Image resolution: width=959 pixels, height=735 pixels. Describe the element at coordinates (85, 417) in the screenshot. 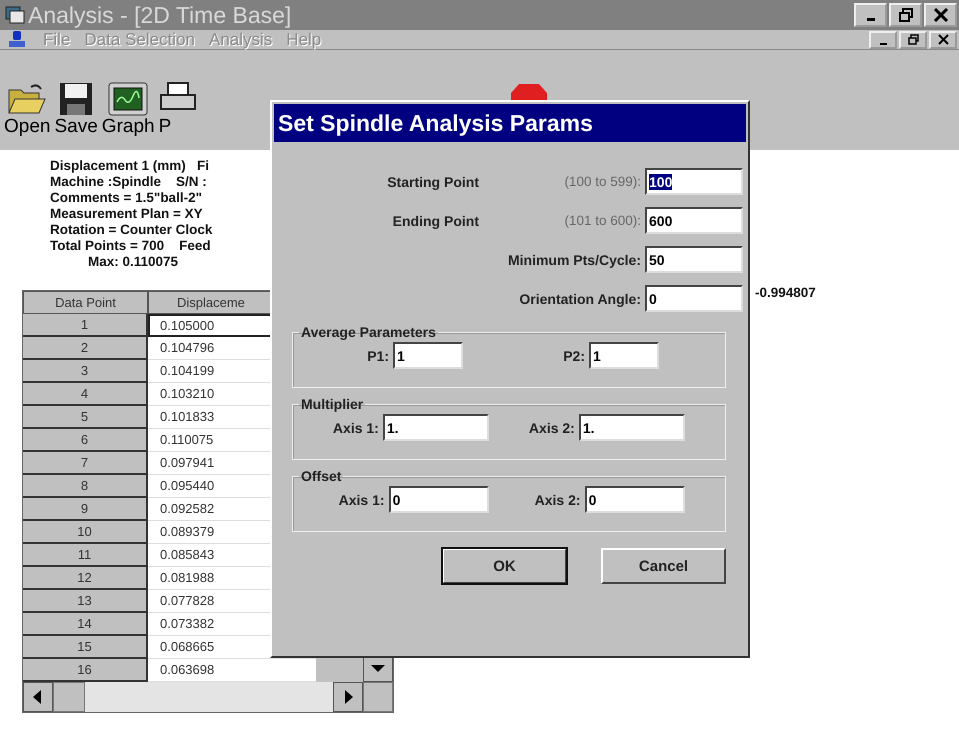

I see `row-header: 5` at that location.